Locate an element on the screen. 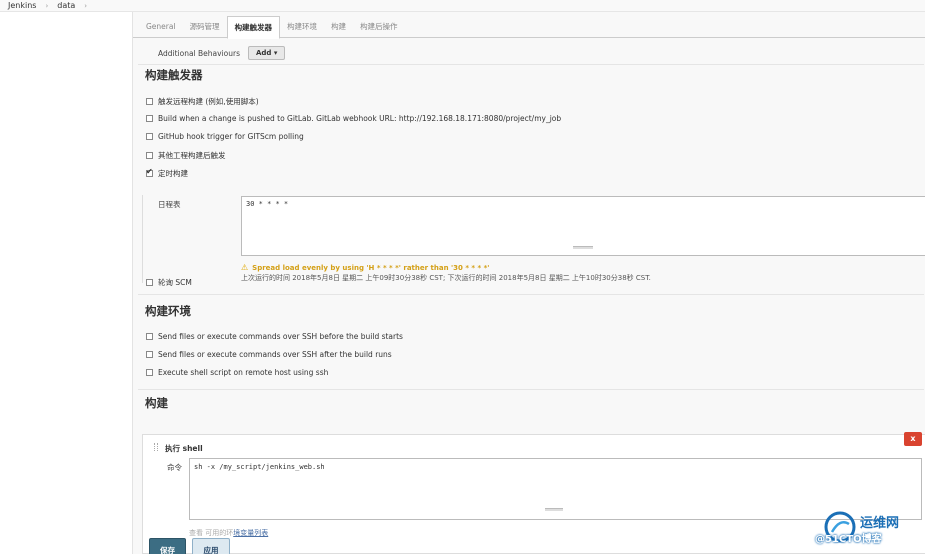  warning-icon: ⚠ is located at coordinates (245, 267).